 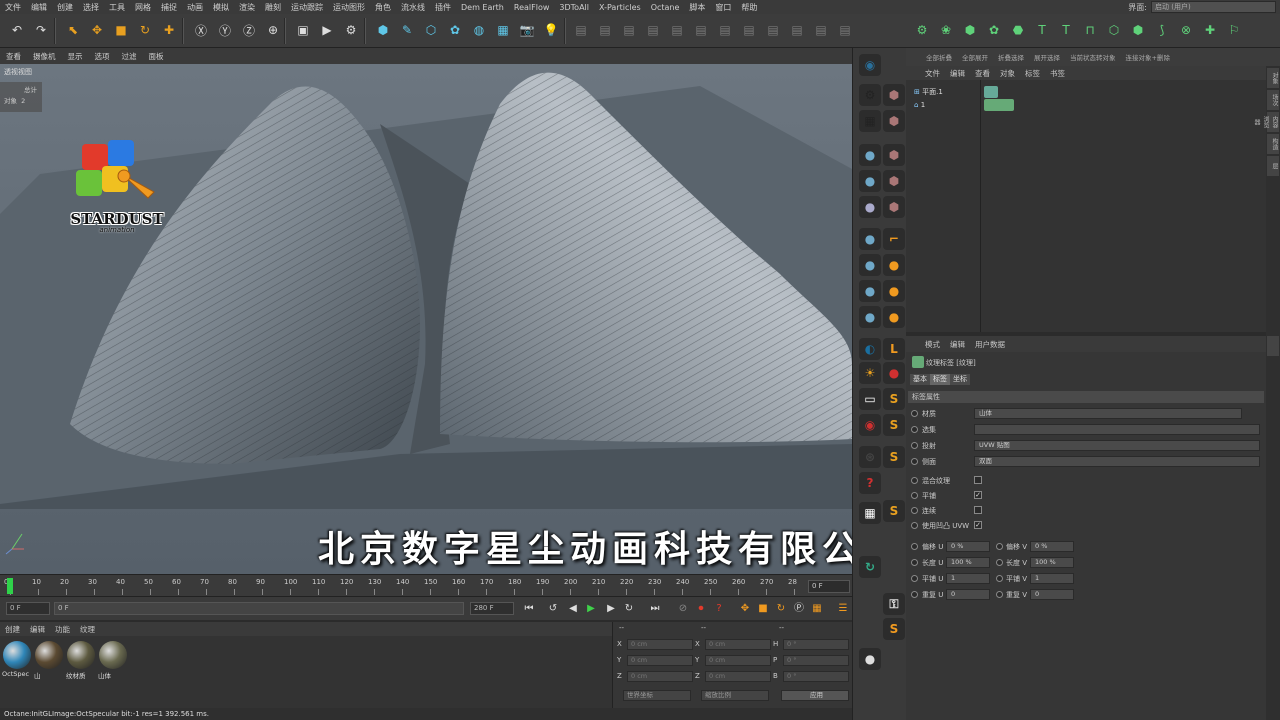 What do you see at coordinates (975, 57) in the screenshot?
I see `object-toolbar-button: 全部展开` at bounding box center [975, 57].